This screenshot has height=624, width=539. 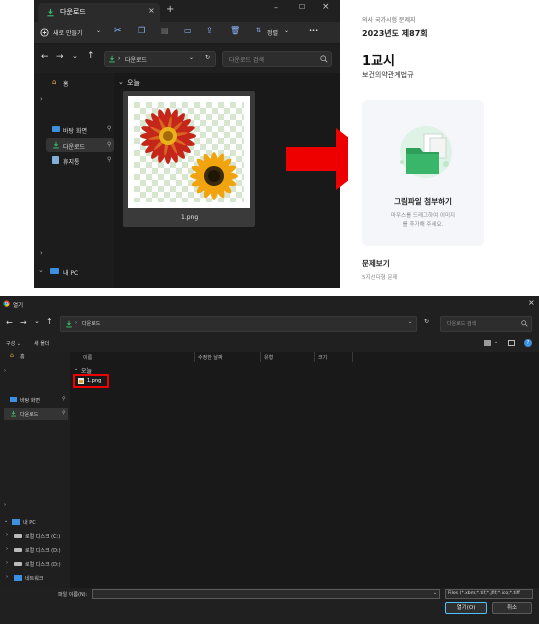 I want to click on column-header-size: 크기, so click(x=334, y=357).